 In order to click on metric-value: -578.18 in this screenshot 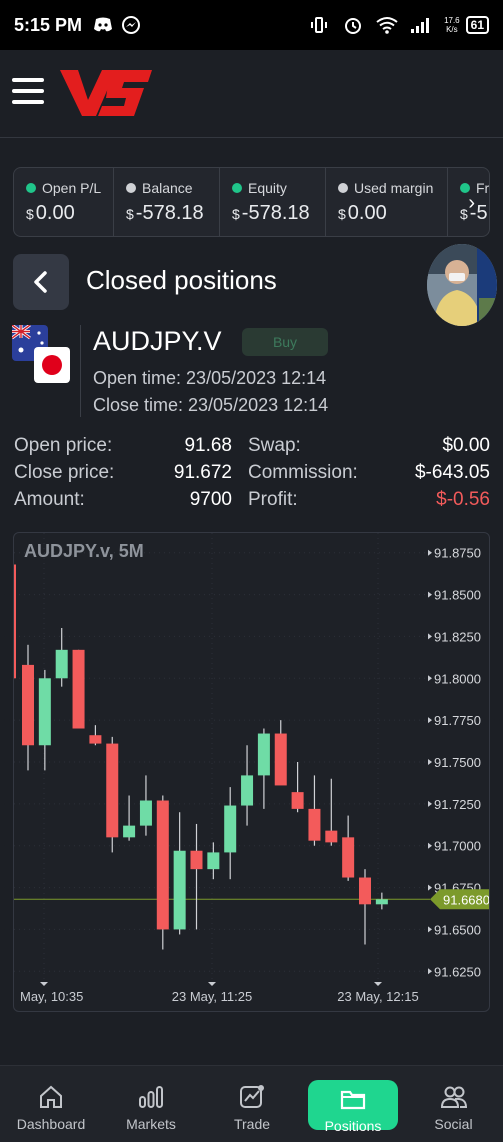, I will do `click(275, 213)`.